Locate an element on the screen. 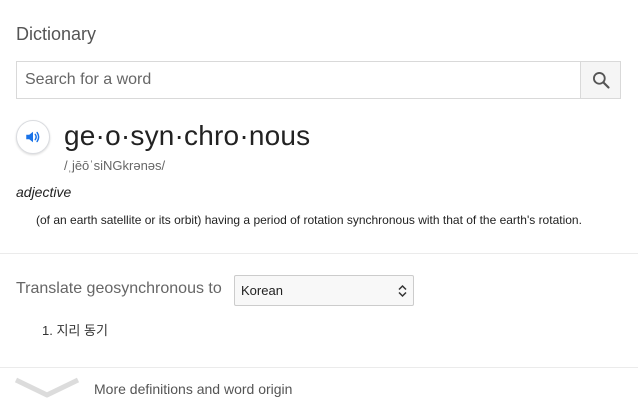  translation-number: 1. is located at coordinates (47, 330).